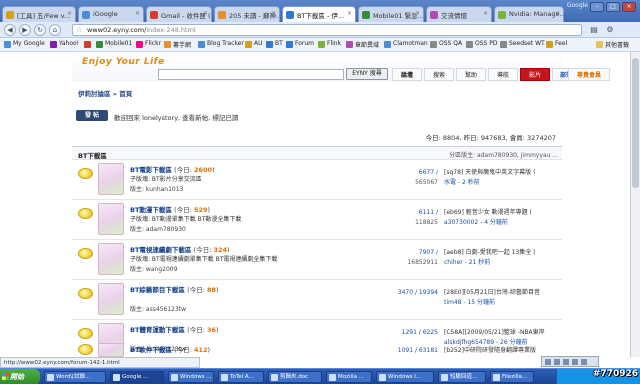 The width and height of the screenshot is (640, 384). What do you see at coordinates (157, 330) in the screenshot?
I see `forum-name: BT體育運動下載區` at bounding box center [157, 330].